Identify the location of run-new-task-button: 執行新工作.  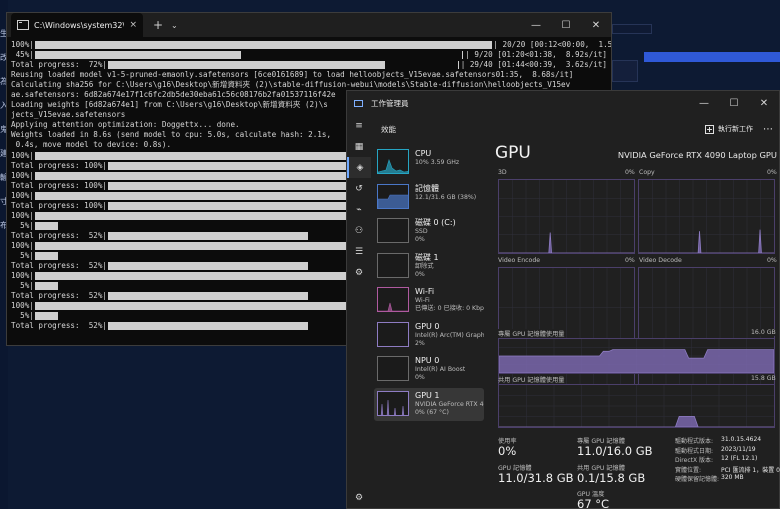
(729, 129).